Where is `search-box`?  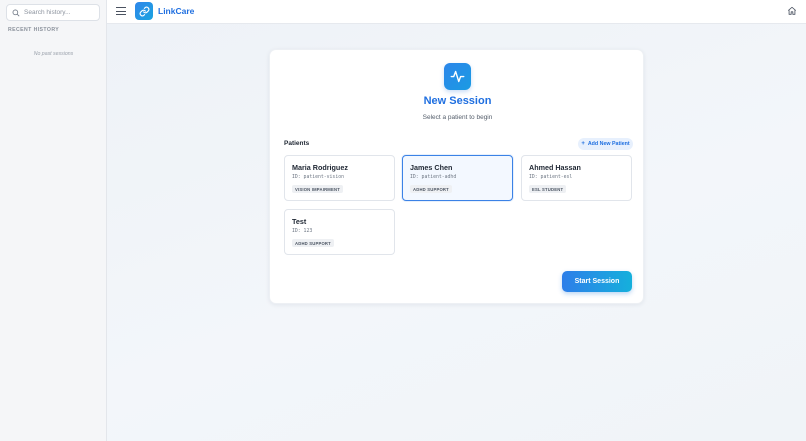
search-box is located at coordinates (53, 12).